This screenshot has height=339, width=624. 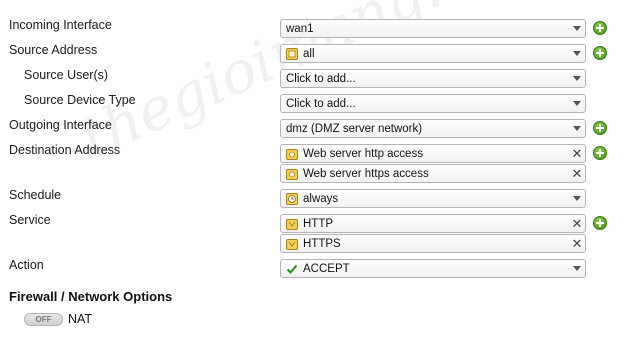 What do you see at coordinates (433, 173) in the screenshot?
I see `destination-address-item: Web server https access ✕` at bounding box center [433, 173].